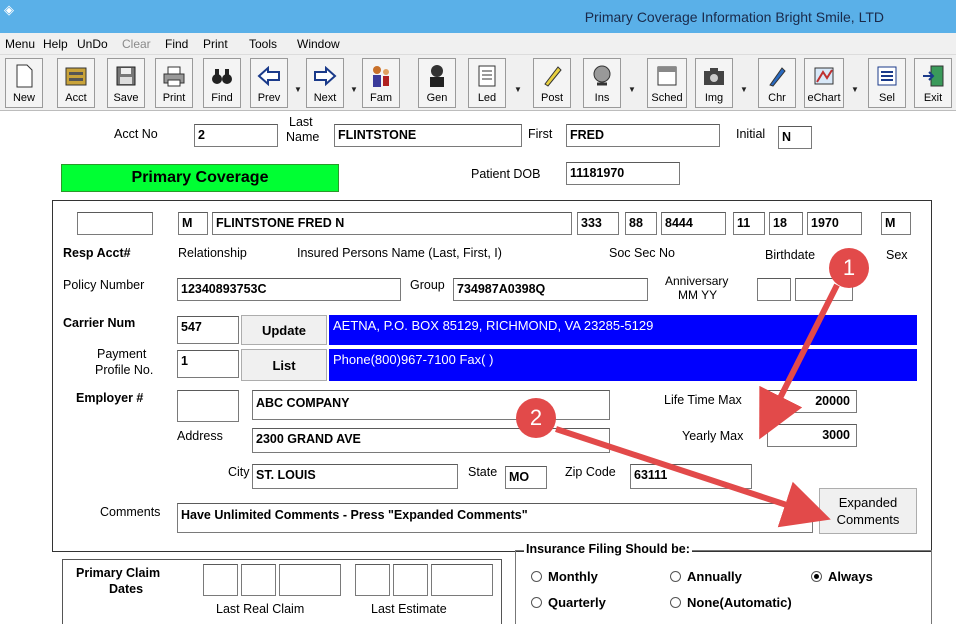  Describe the element at coordinates (536, 418) in the screenshot. I see `callout-2: 2` at that location.